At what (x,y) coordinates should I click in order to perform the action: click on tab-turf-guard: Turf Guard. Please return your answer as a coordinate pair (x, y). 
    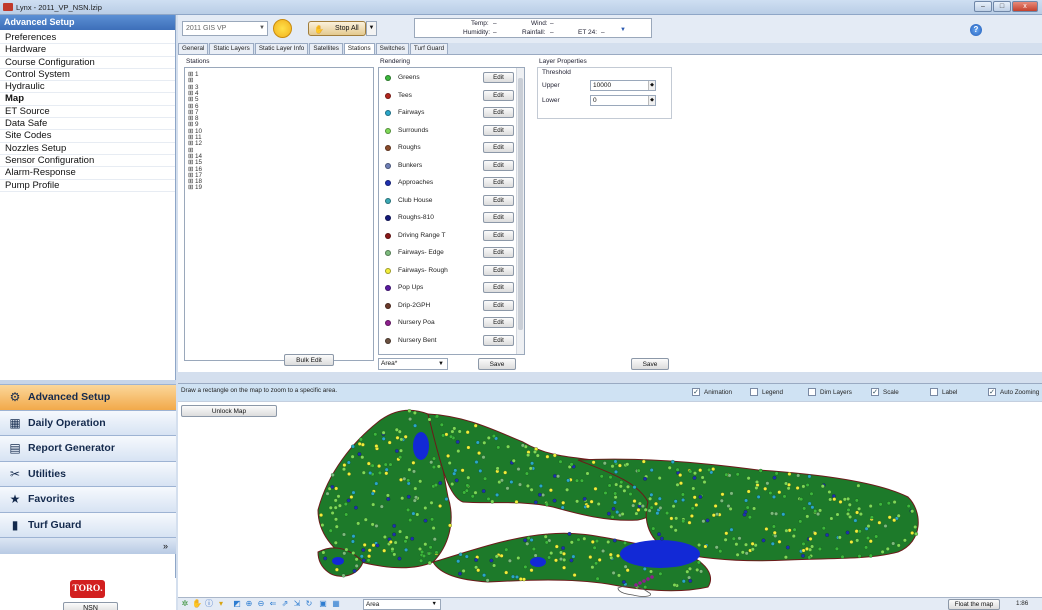
    Looking at the image, I should click on (429, 48).